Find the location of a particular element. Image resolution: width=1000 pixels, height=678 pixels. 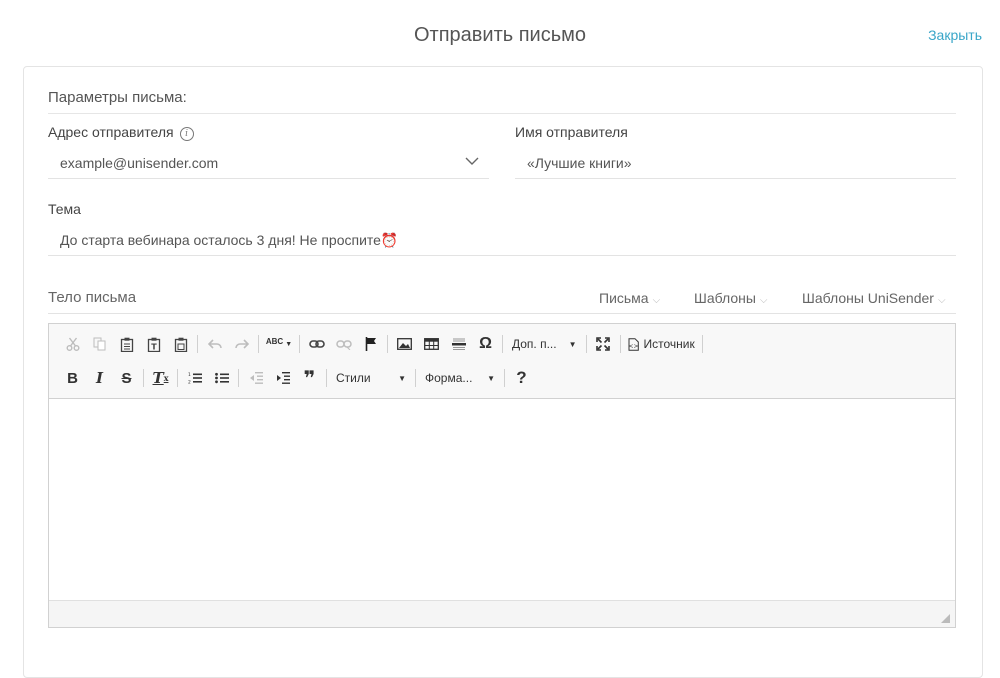

remove-format-glyph: T is located at coordinates (158, 378).